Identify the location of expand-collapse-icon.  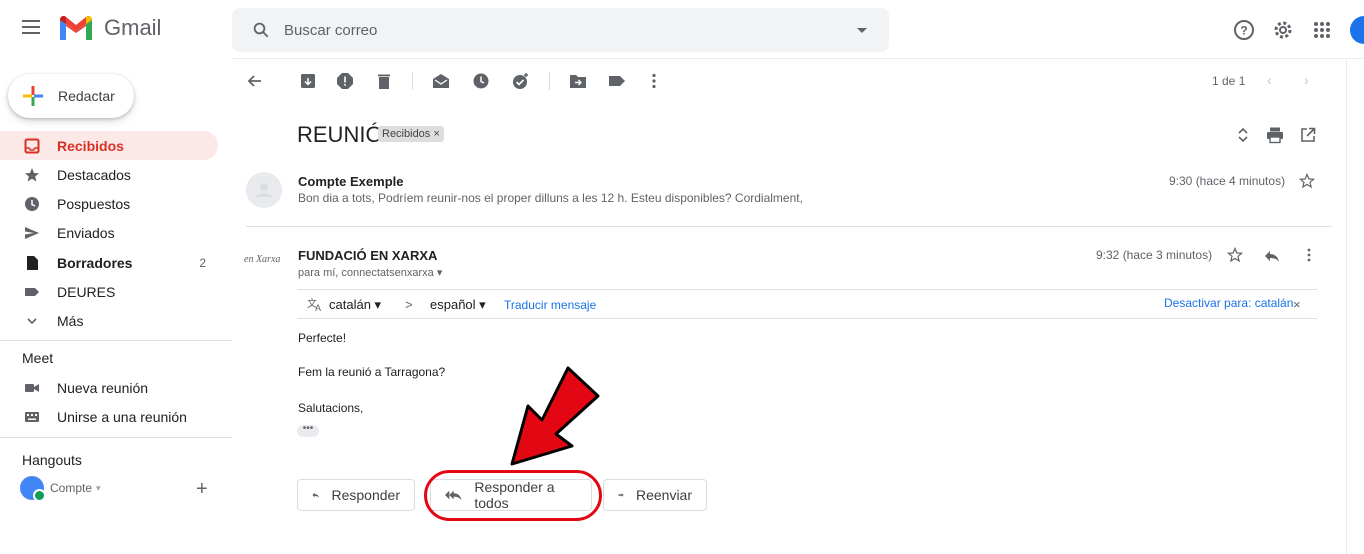
(1243, 135).